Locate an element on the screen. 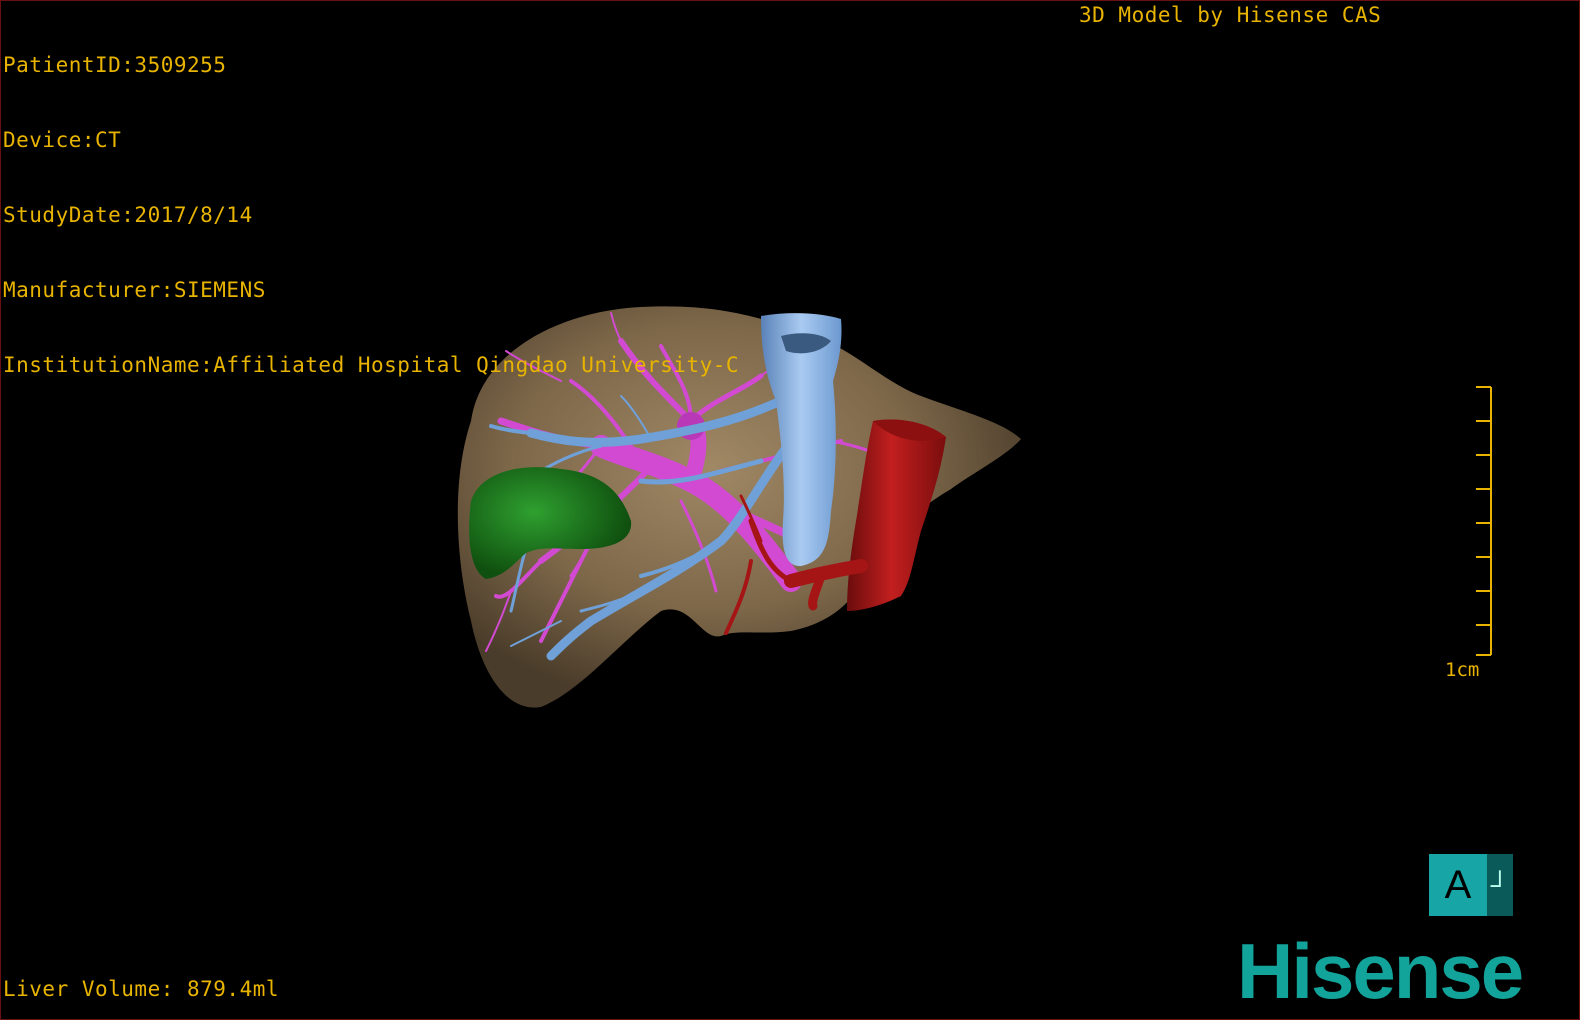 This screenshot has height=1020, width=1580. device-text: Device:CT is located at coordinates (62, 140).